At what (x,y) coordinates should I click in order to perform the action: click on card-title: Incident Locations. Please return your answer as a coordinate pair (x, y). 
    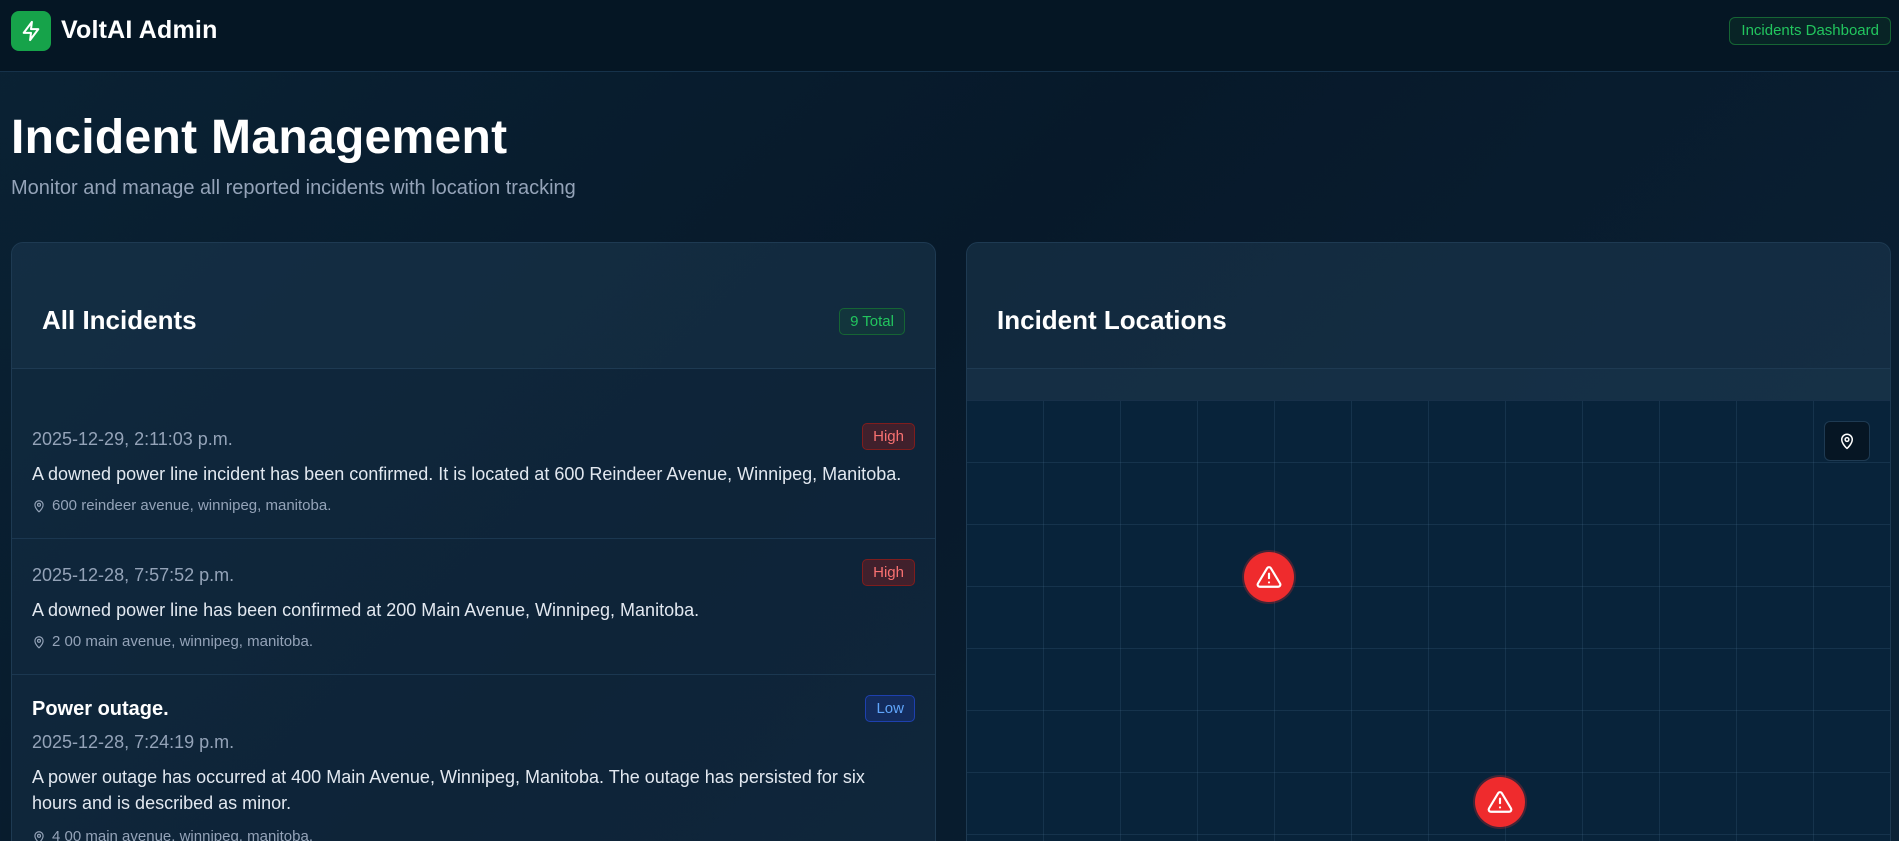
    Looking at the image, I should click on (1112, 320).